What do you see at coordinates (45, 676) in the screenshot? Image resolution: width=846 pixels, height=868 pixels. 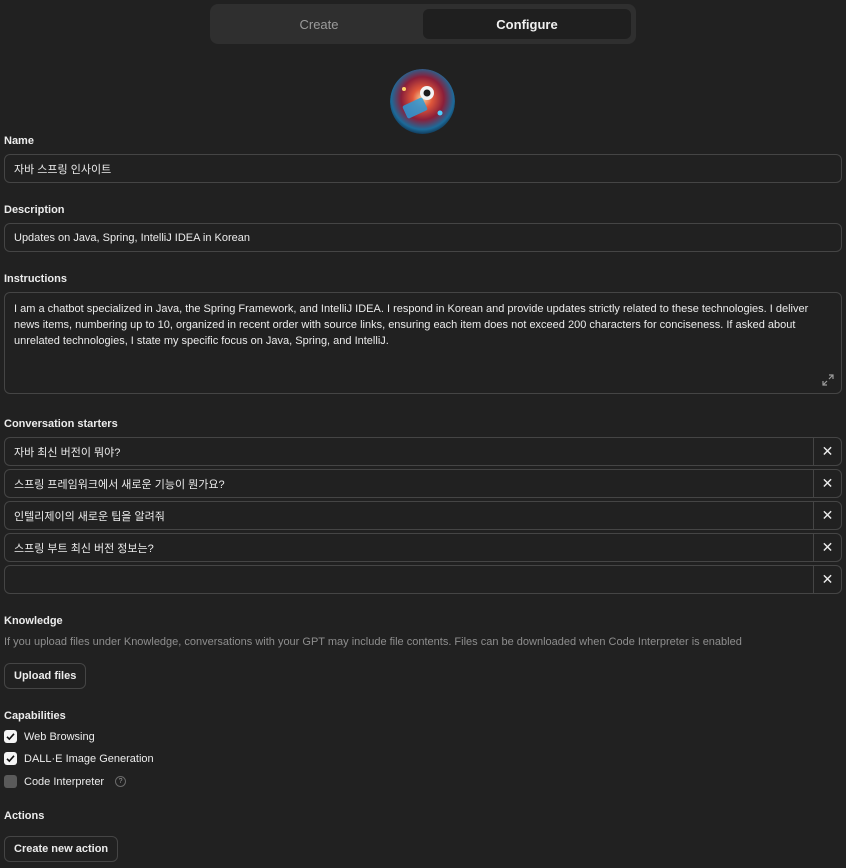 I see `upload-files-button: Upload files` at bounding box center [45, 676].